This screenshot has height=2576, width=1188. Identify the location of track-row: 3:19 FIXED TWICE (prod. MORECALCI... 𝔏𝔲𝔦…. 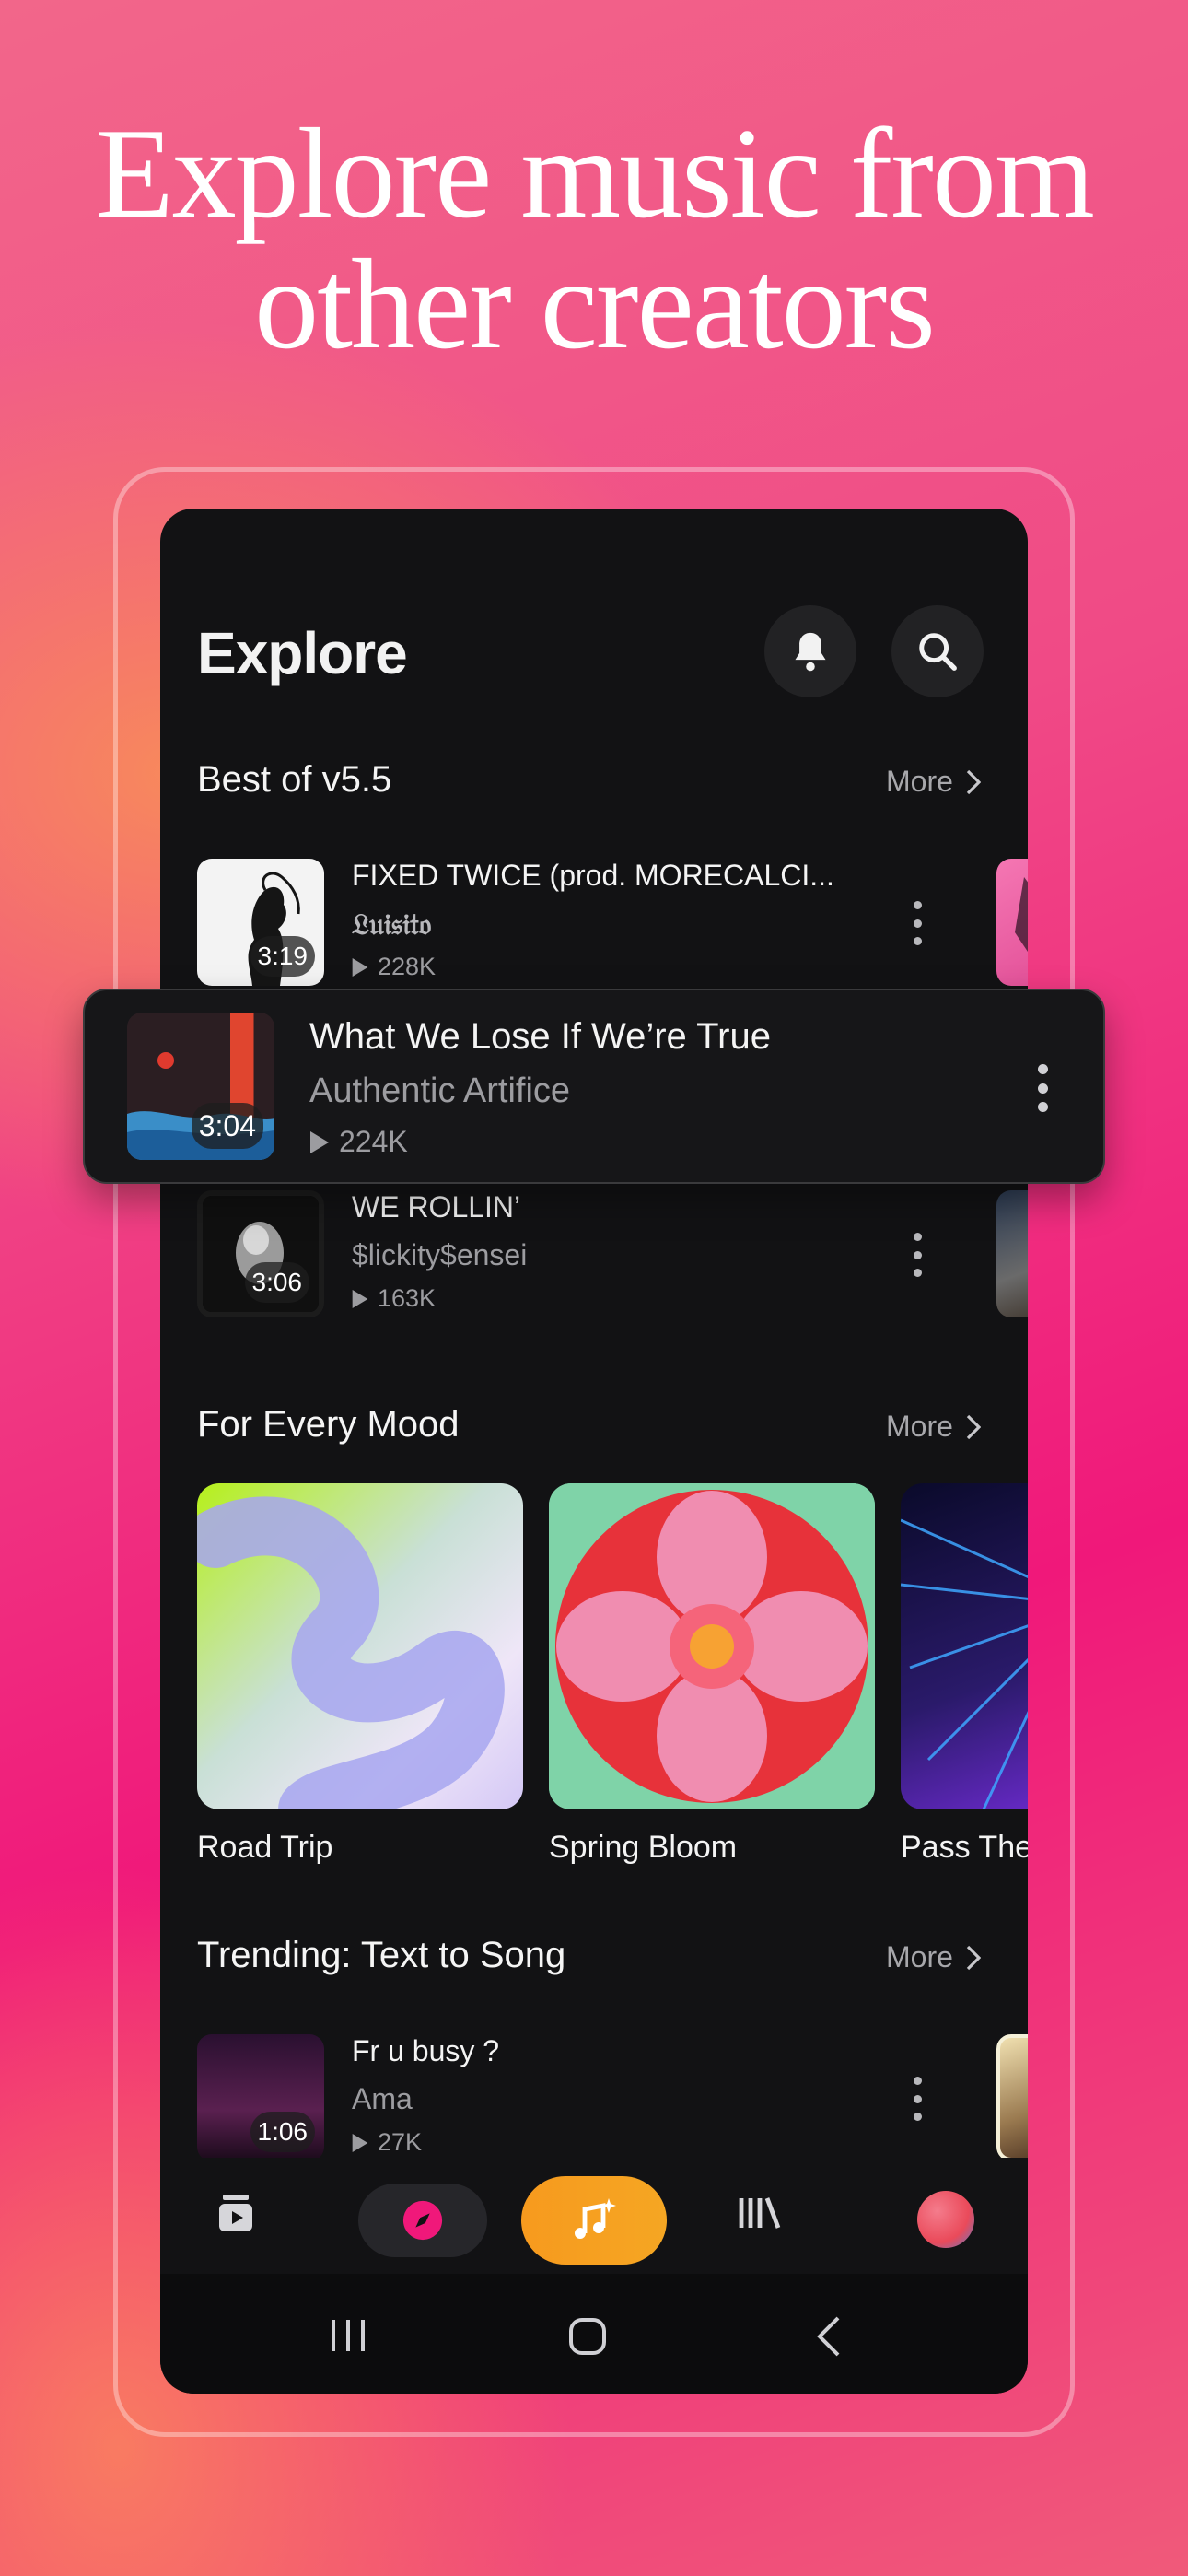
(612, 923).